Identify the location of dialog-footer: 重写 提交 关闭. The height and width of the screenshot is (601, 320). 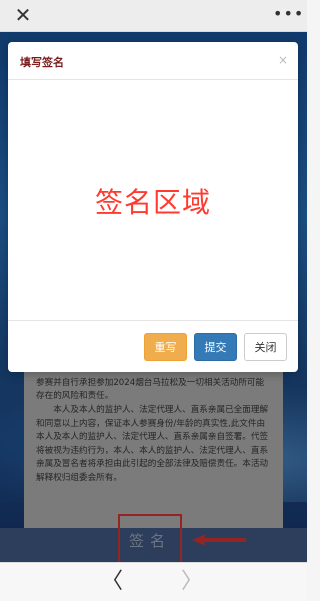
(153, 346).